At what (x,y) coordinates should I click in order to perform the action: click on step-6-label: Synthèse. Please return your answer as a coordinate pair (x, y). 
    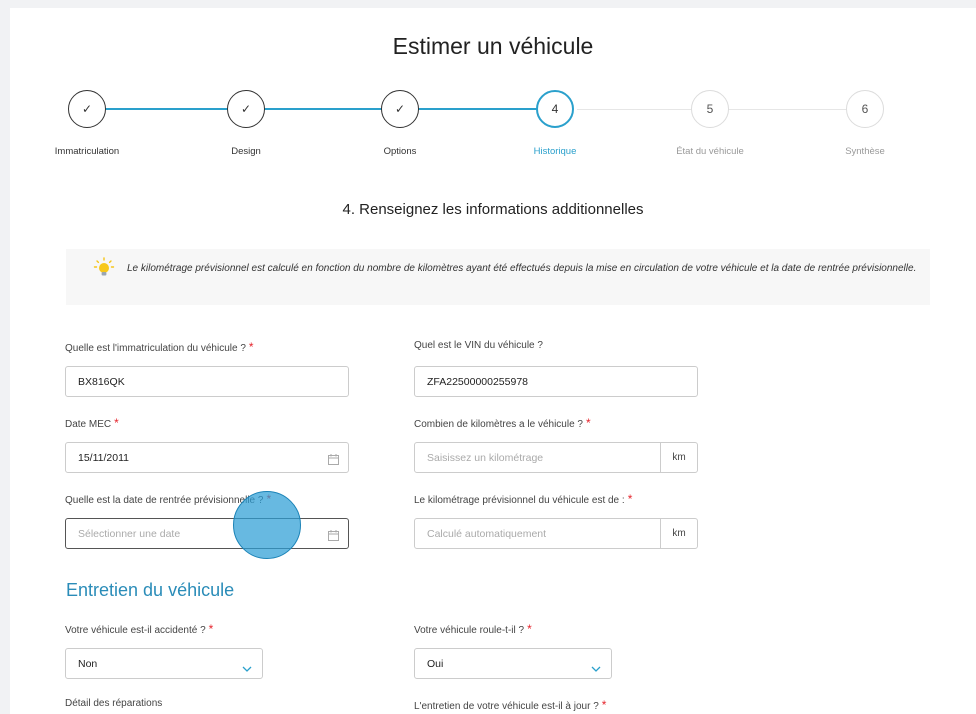
    Looking at the image, I should click on (865, 151).